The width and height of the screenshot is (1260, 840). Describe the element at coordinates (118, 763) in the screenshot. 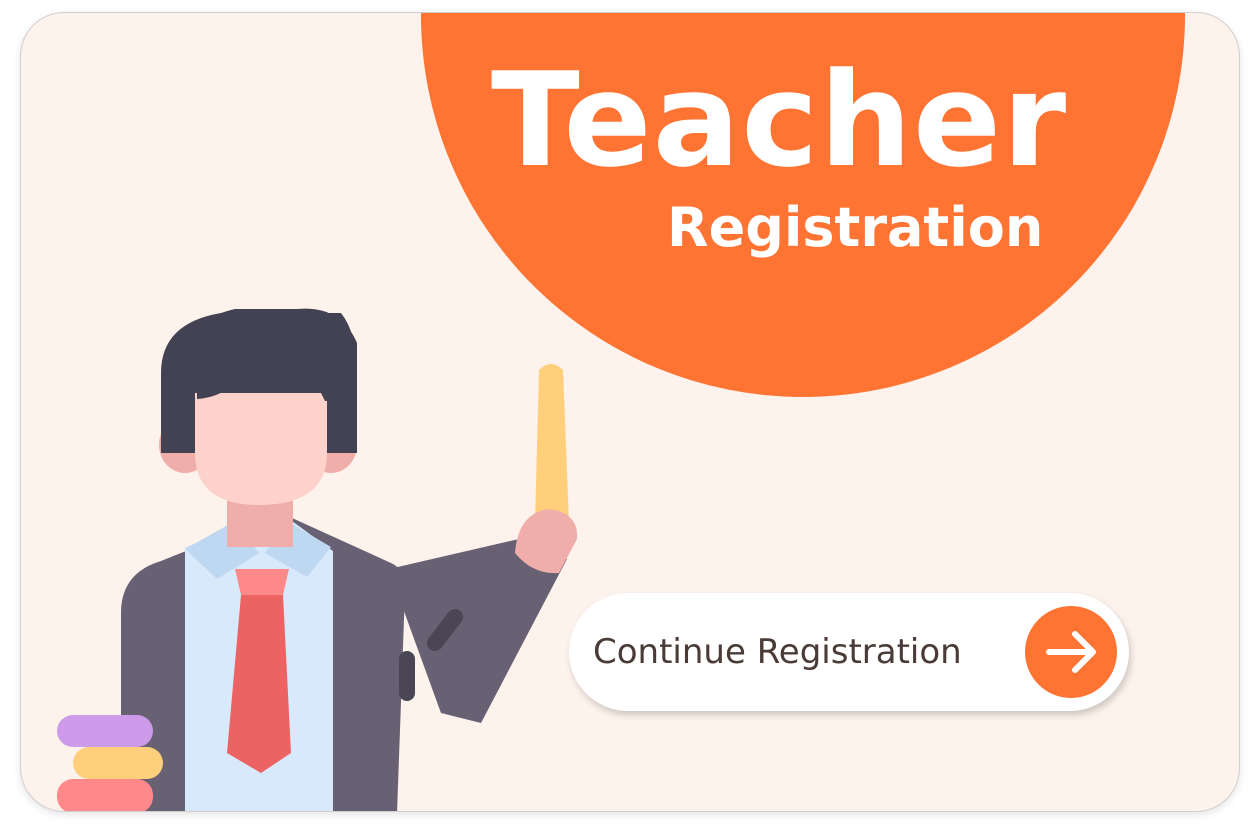

I see `book-yellow` at that location.